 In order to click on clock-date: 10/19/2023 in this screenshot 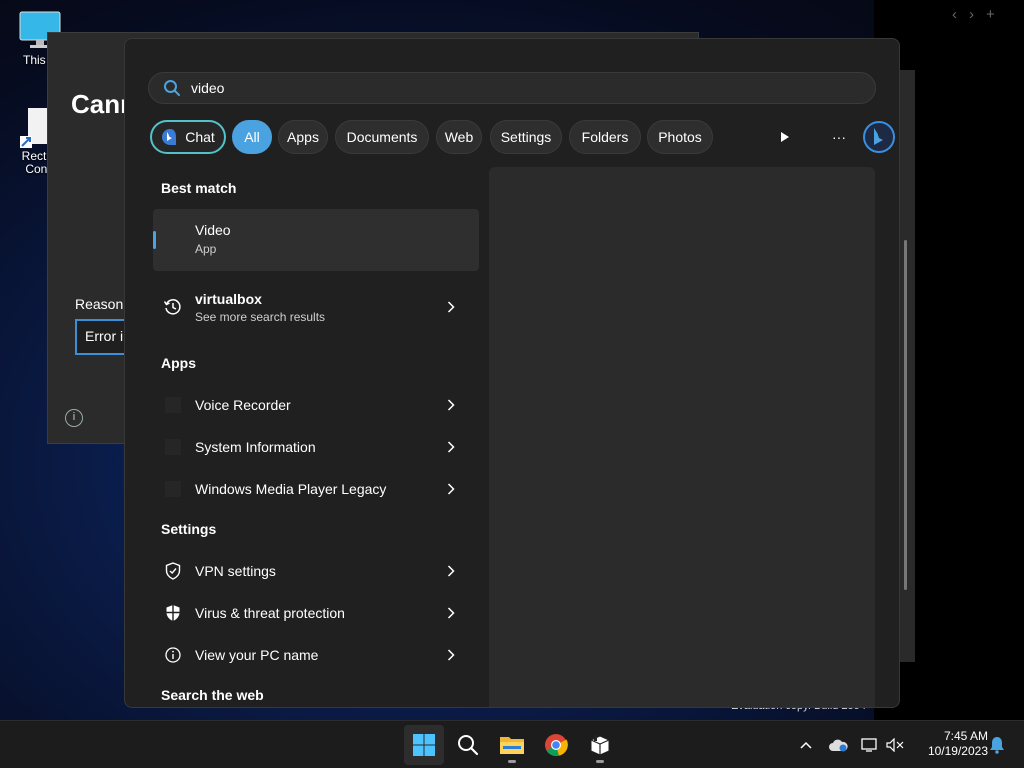, I will do `click(957, 751)`.